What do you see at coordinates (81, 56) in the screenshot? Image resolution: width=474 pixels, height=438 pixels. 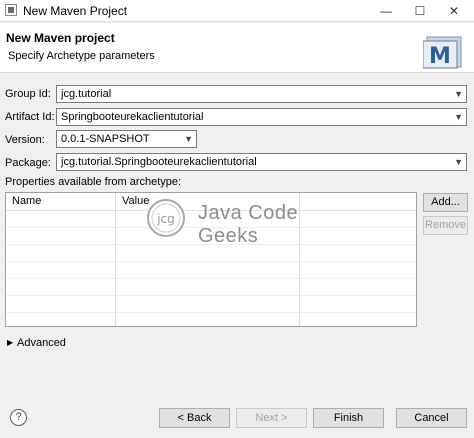 I see `wizard-subtitle: Specify Archetype parameters` at bounding box center [81, 56].